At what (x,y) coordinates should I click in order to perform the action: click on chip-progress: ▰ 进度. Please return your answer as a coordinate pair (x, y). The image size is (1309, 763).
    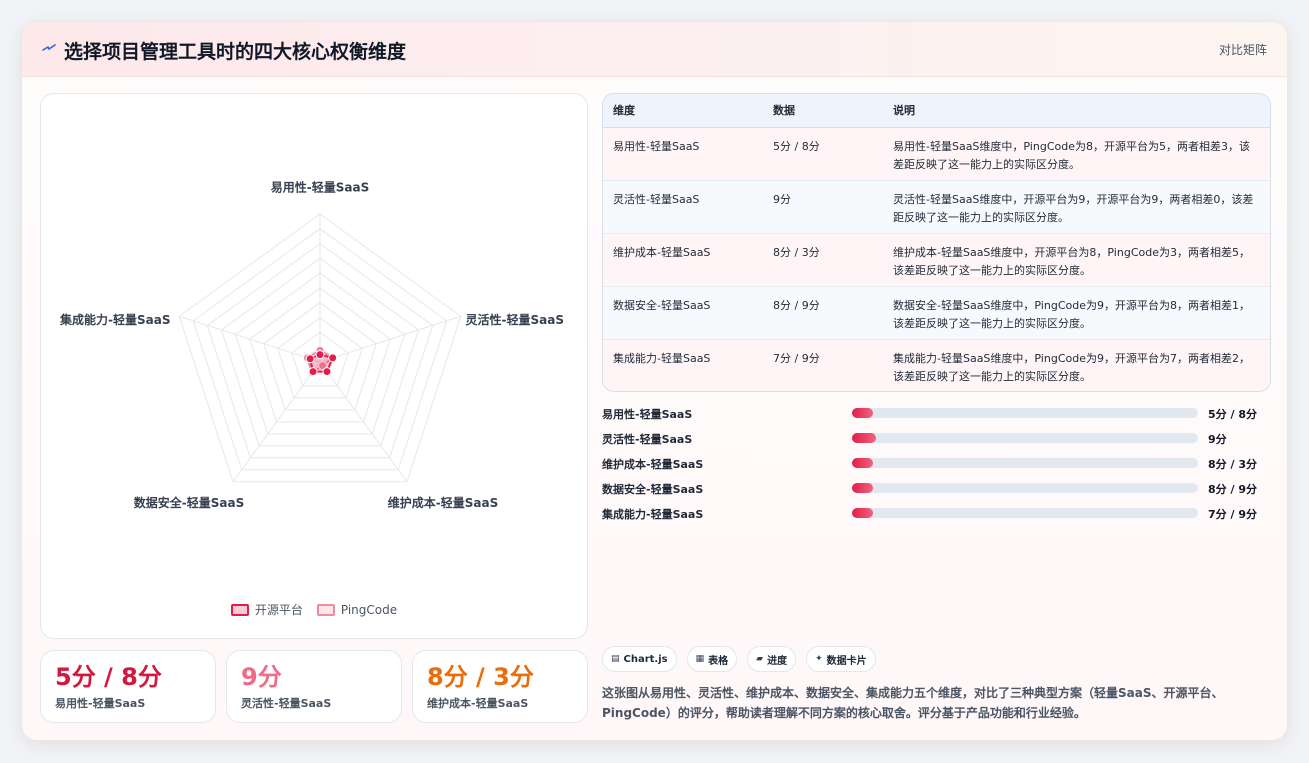
    Looking at the image, I should click on (772, 659).